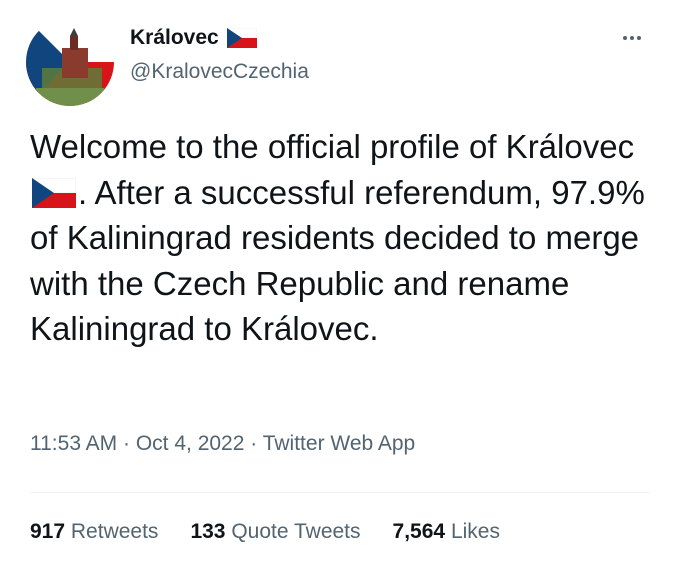 This screenshot has width=680, height=568. What do you see at coordinates (475, 531) in the screenshot?
I see `likes-label: Likes` at bounding box center [475, 531].